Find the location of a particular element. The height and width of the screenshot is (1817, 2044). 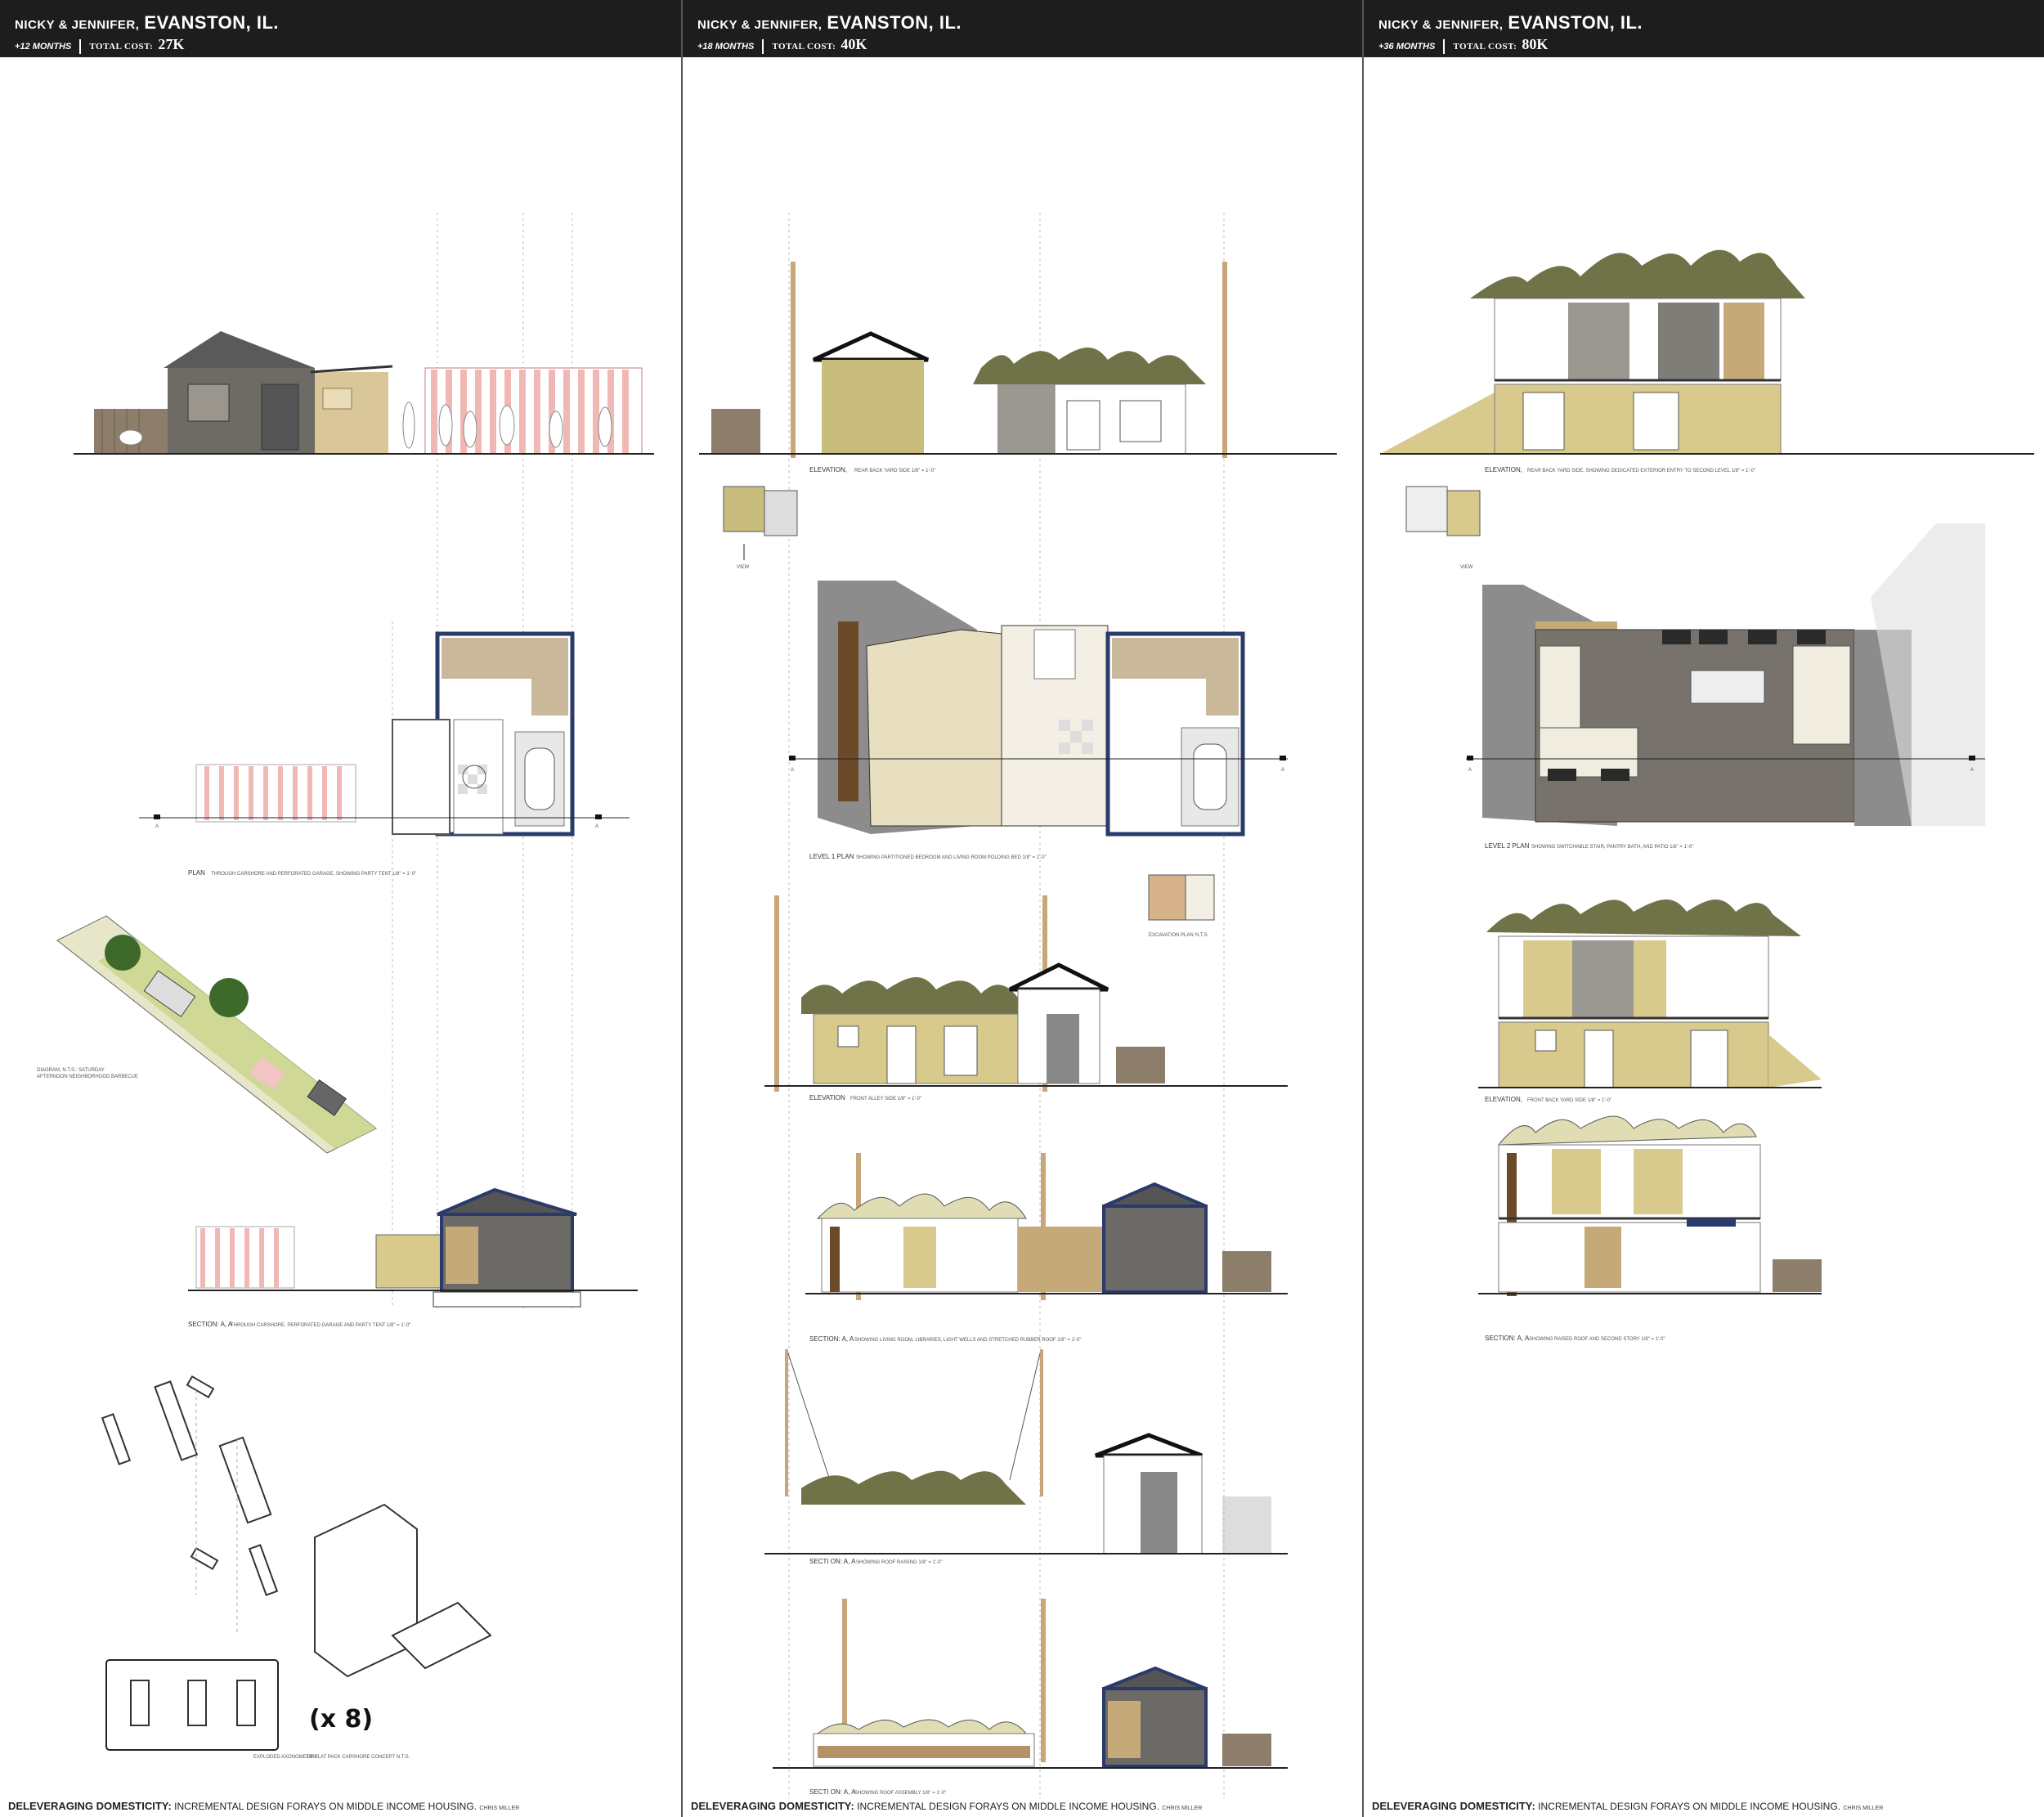

elevation2-caption: ELEVATION, is located at coordinates (1503, 1099).